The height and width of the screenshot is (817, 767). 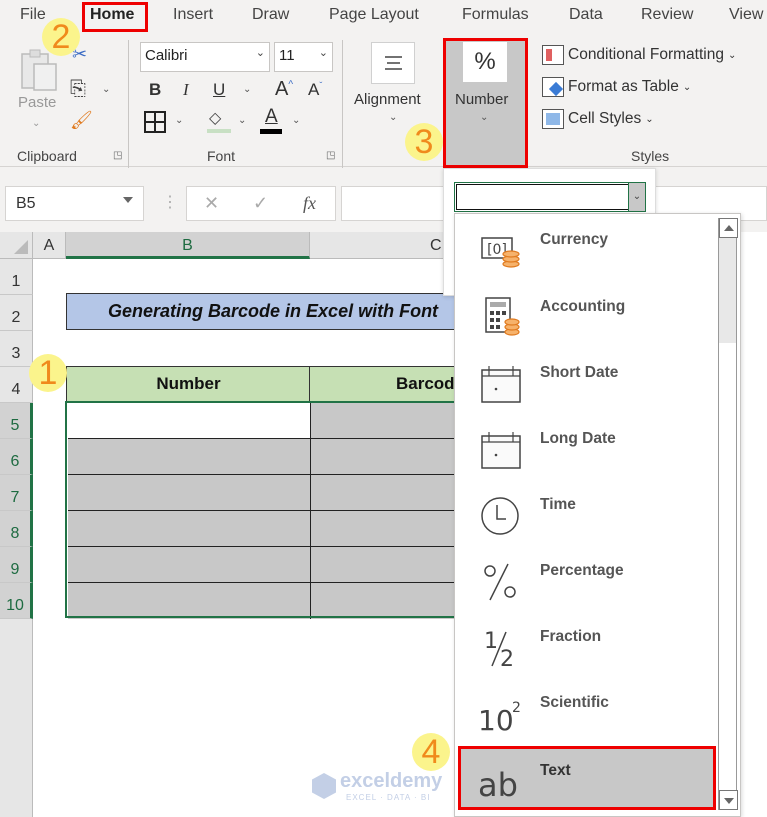 What do you see at coordinates (391, 421) in the screenshot?
I see `cell-c5` at bounding box center [391, 421].